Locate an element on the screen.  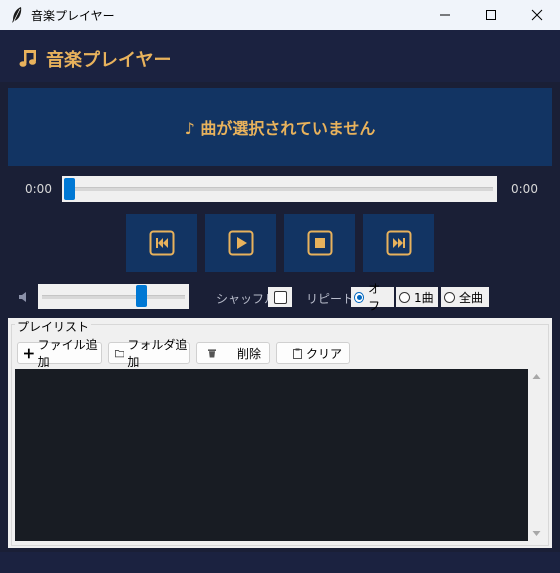
skip-previous-icon is located at coordinates (161, 243).